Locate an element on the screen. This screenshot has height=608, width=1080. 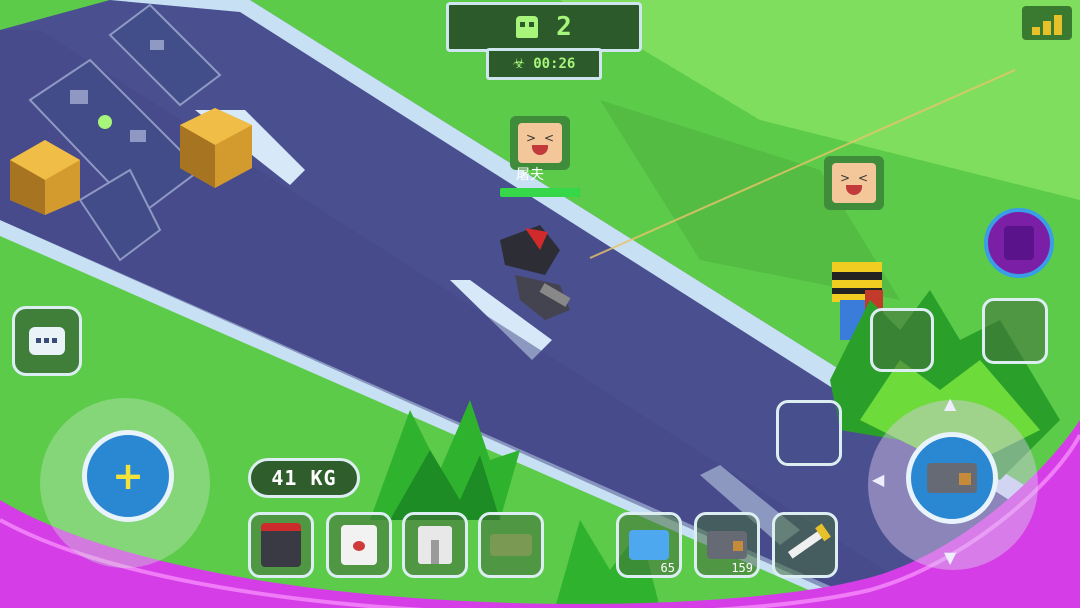
white-vest-icon is located at coordinates (359, 545).